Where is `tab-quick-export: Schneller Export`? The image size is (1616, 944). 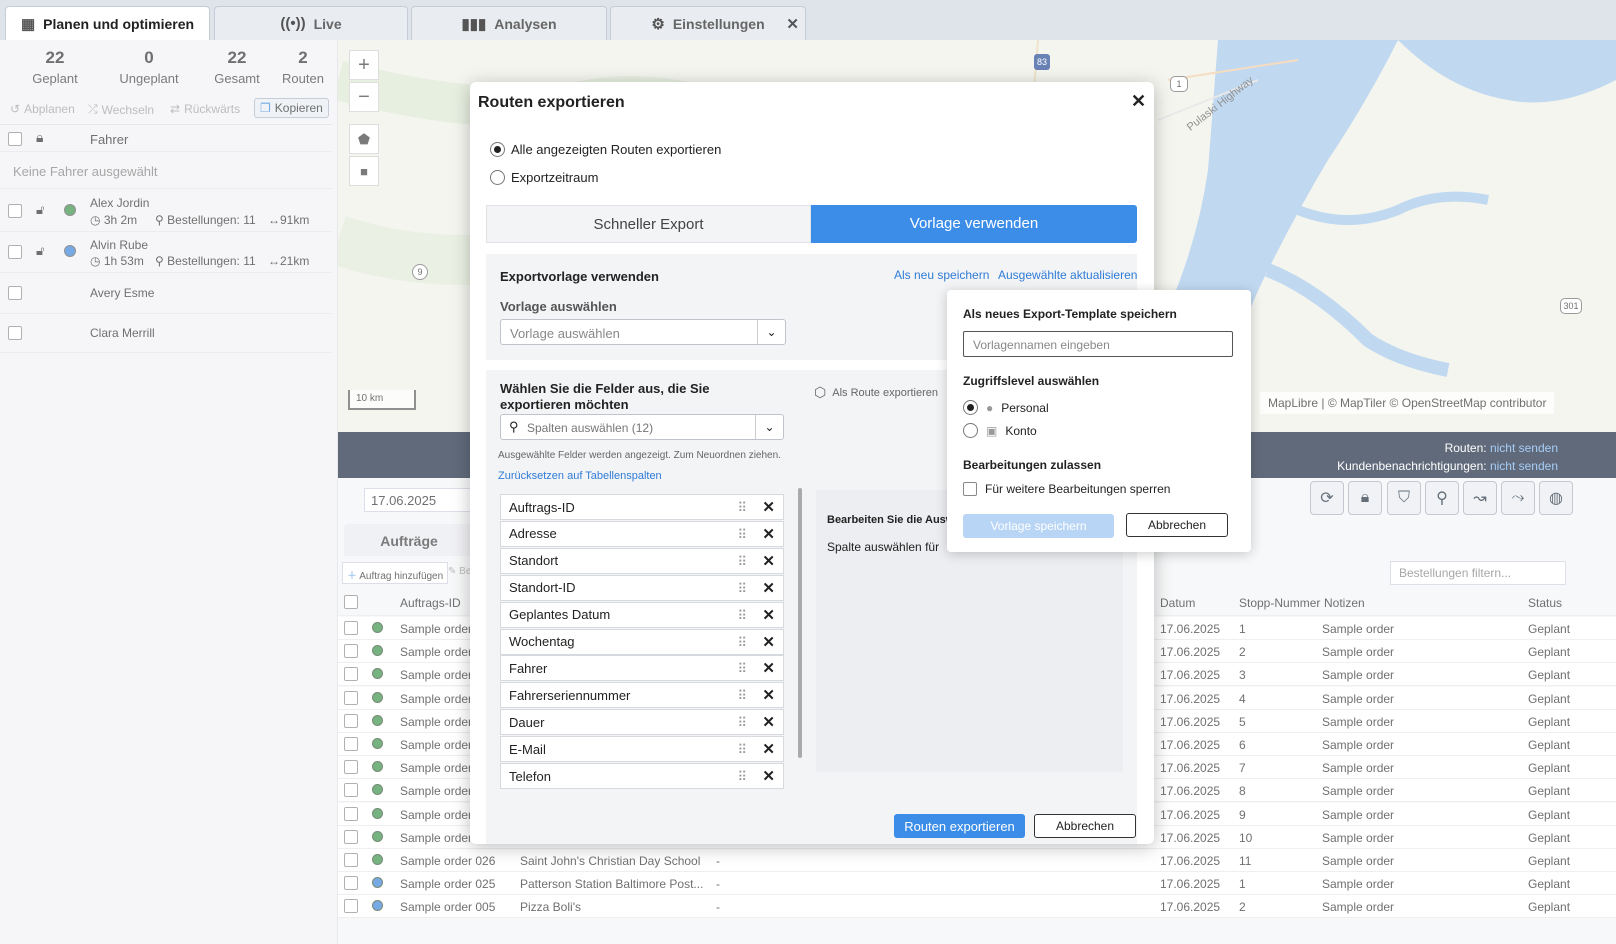
tab-quick-export: Schneller Export is located at coordinates (648, 224).